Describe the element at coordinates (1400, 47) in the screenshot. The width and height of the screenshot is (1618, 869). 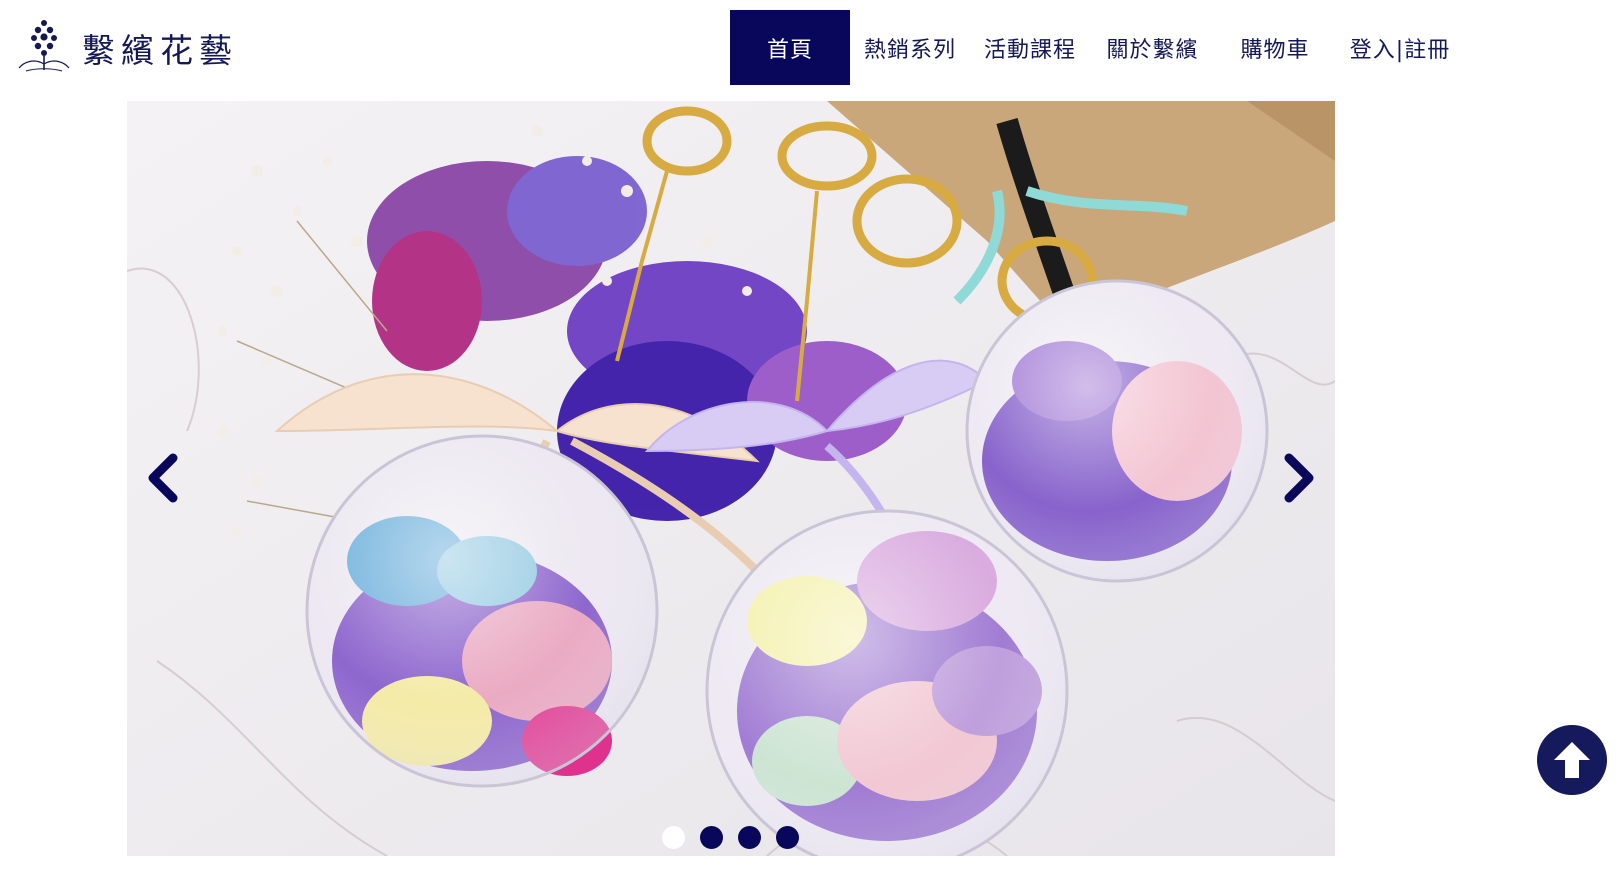
I see `nav-item-login-register: 登入|註冊` at that location.